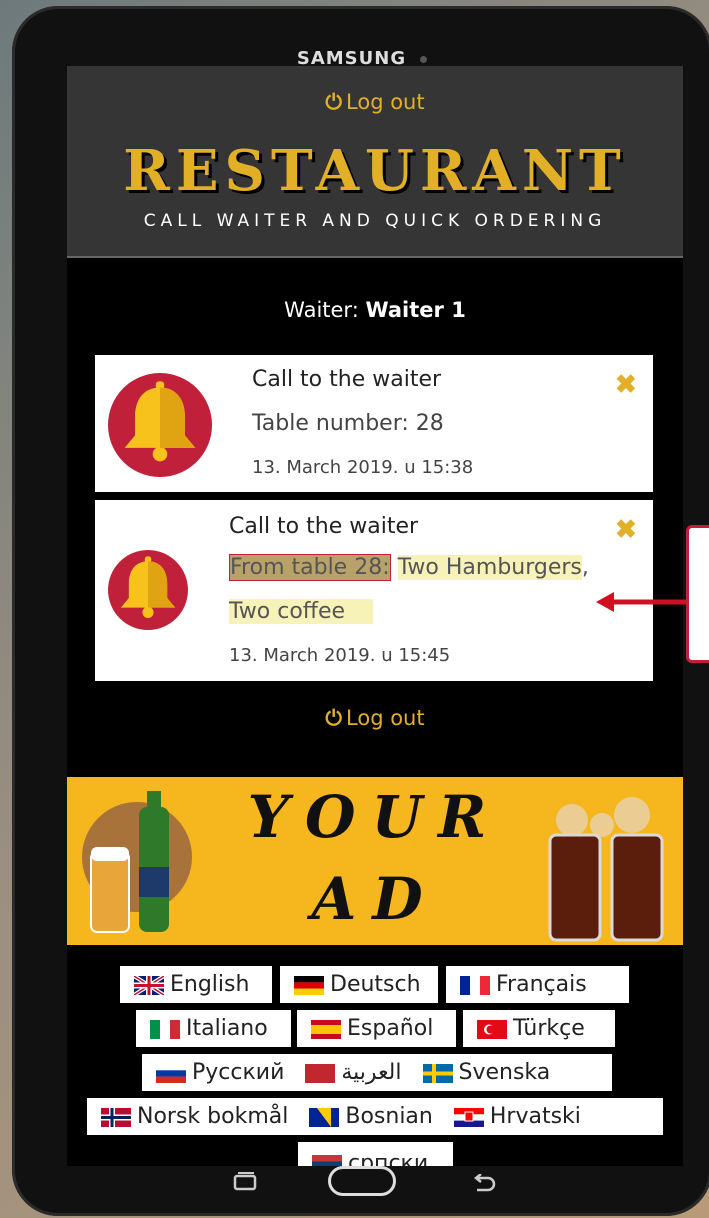  What do you see at coordinates (375, 1154) in the screenshot?
I see `language-serbian: српски` at bounding box center [375, 1154].